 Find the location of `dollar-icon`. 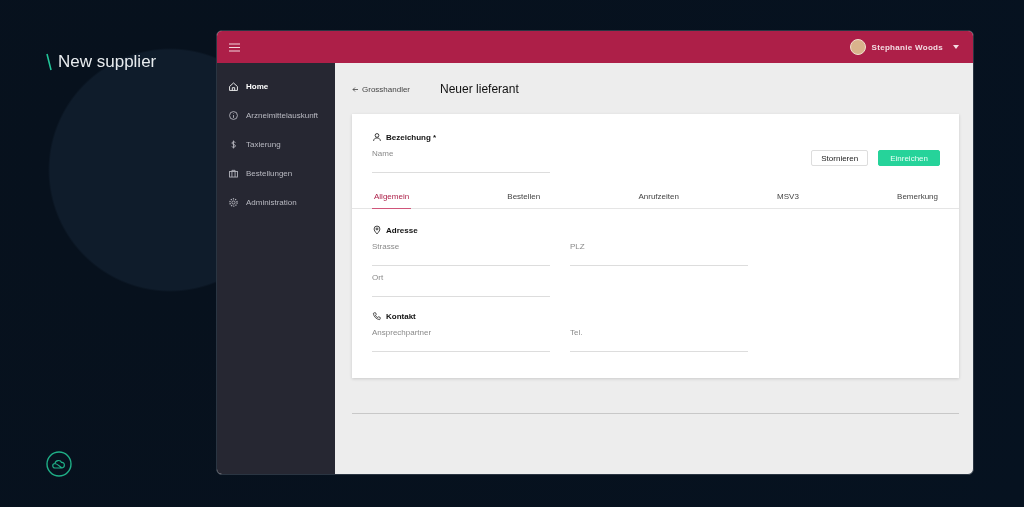

dollar-icon is located at coordinates (233, 144).